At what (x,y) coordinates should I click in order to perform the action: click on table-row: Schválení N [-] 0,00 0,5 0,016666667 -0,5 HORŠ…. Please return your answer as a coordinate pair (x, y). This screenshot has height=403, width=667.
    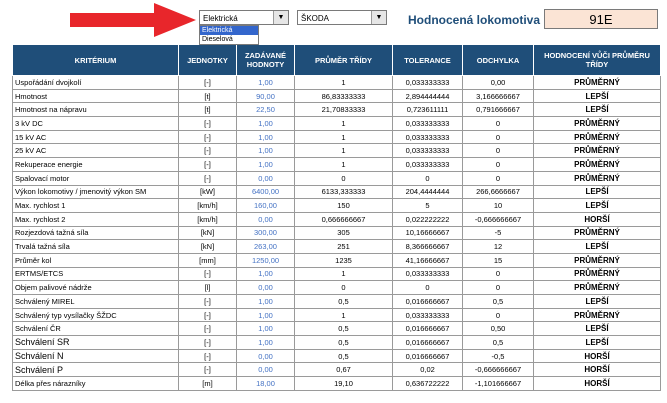
    Looking at the image, I should click on (336, 356).